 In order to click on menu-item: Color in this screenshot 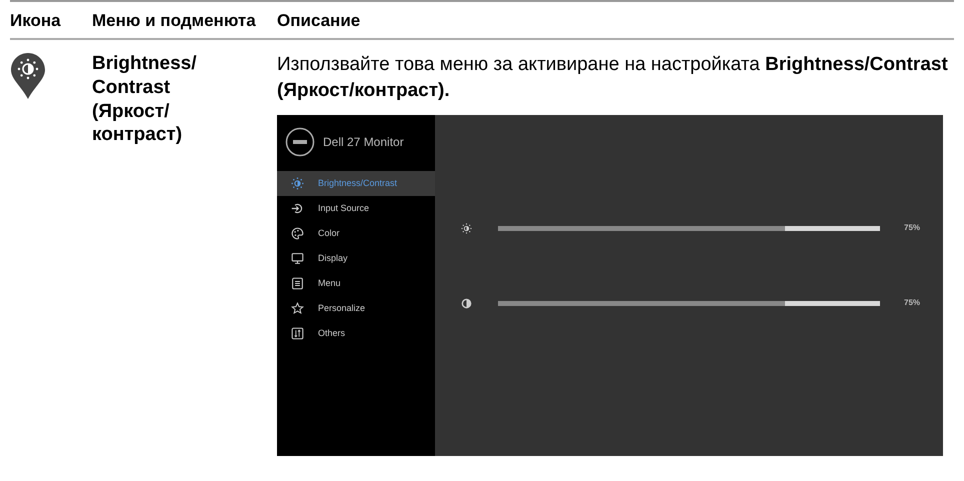, I will do `click(356, 233)`.